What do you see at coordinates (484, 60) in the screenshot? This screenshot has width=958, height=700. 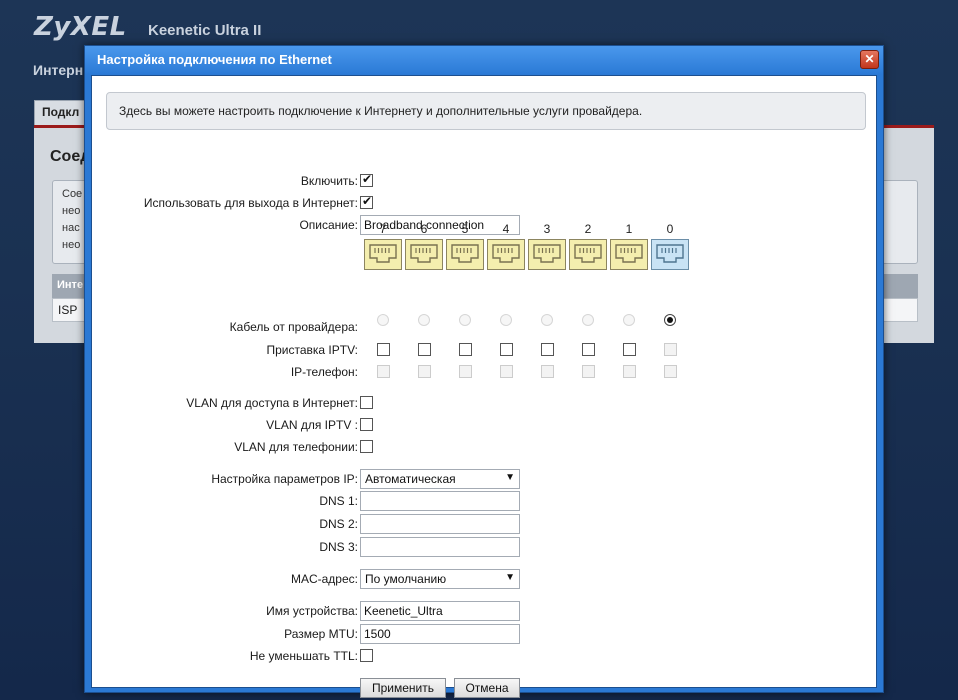 I see `dialog-titlebar: Настройка подключения по Ethernet ✕` at bounding box center [484, 60].